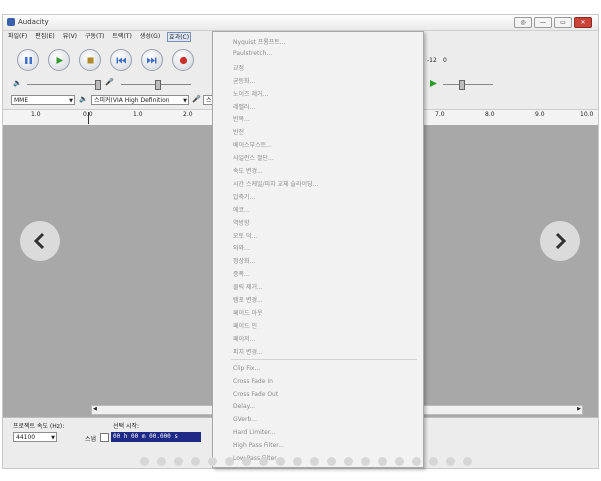 This screenshot has height=481, width=601. I want to click on output-device-value: 스피커(VIA High Definition, so click(132, 100).